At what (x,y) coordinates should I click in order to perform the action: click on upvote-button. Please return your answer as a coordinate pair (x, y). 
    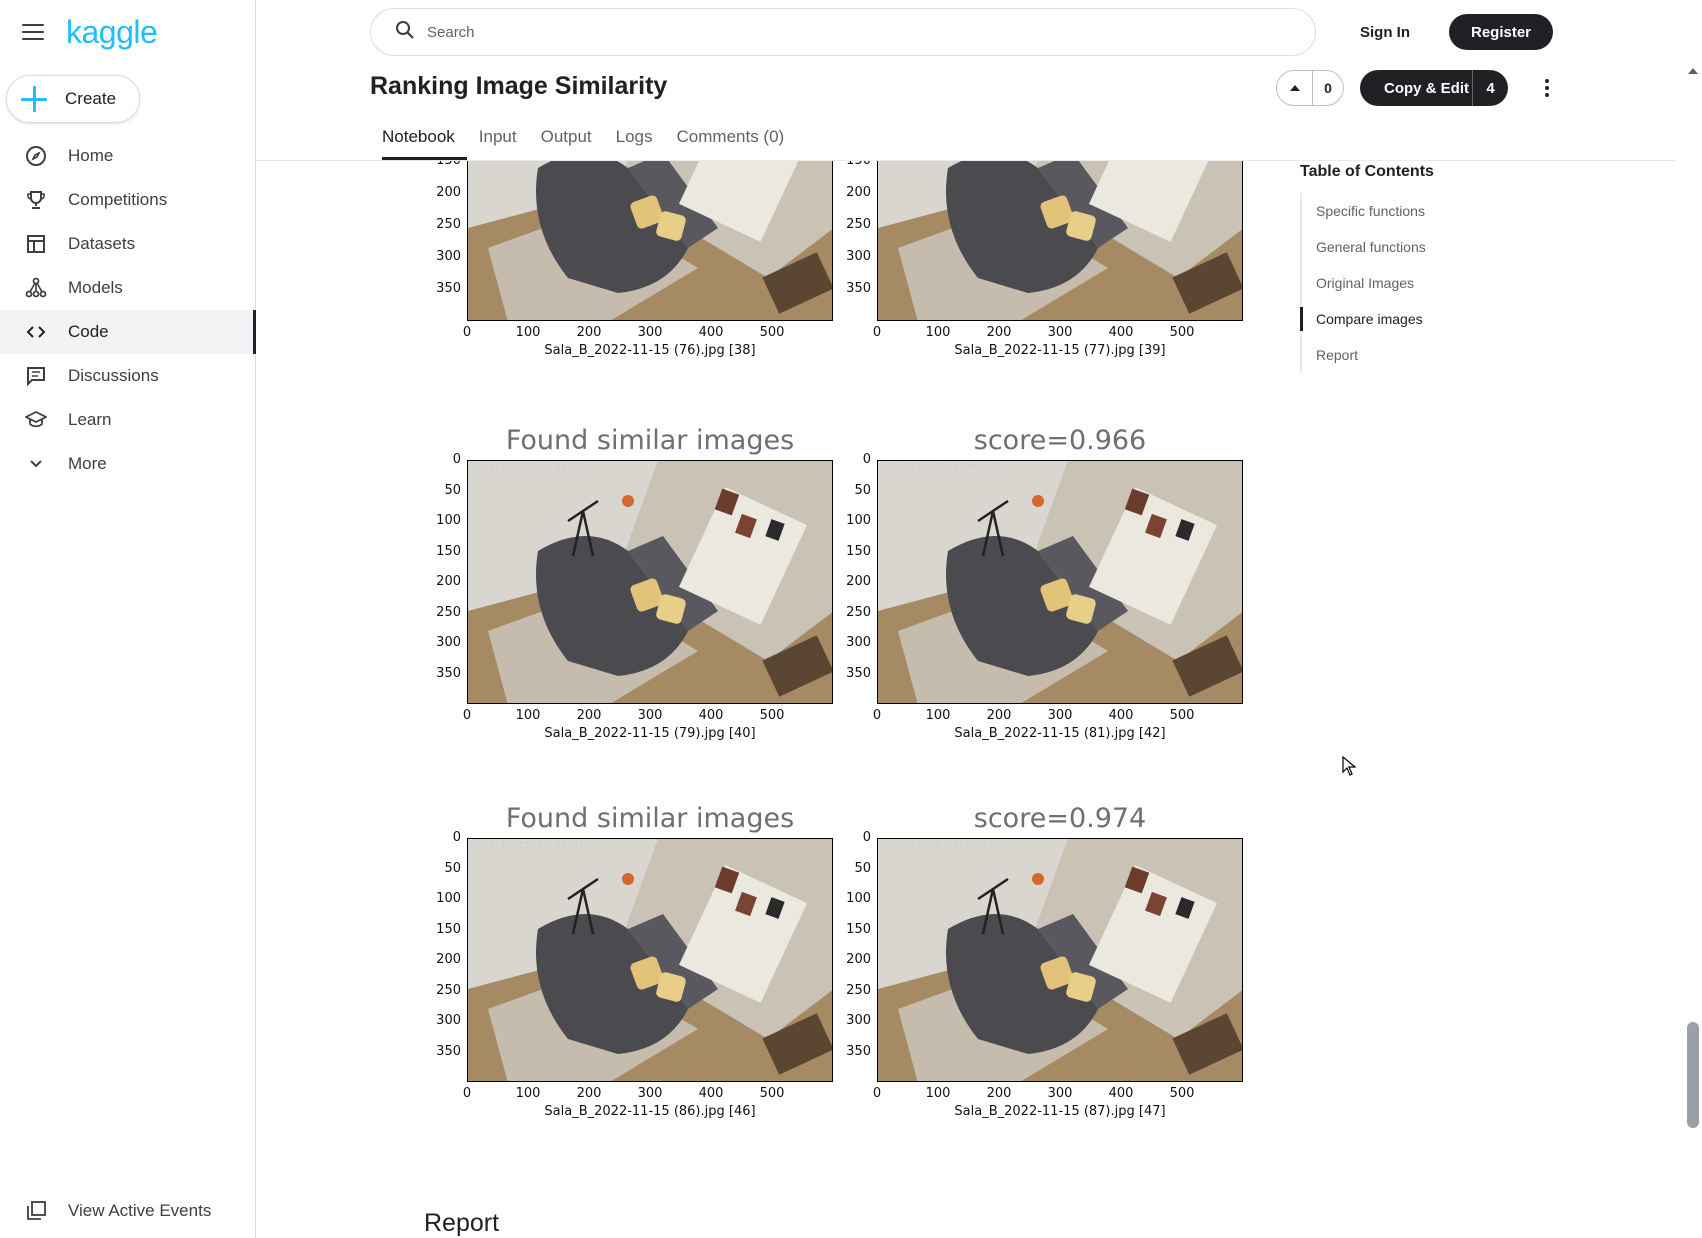
    Looking at the image, I should click on (1295, 88).